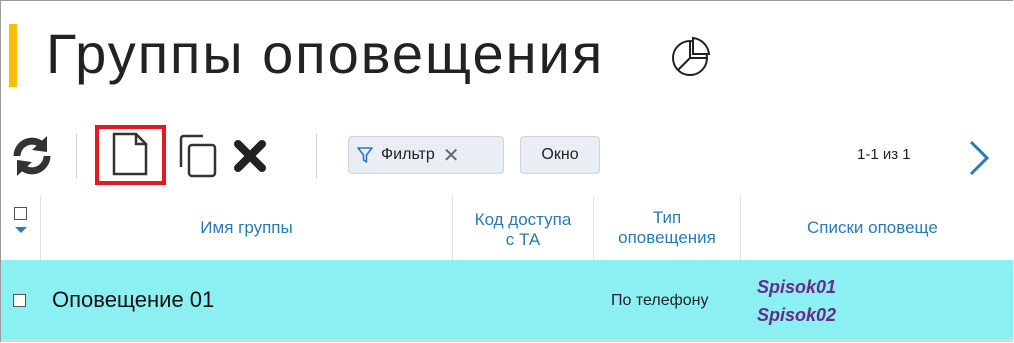 This screenshot has height=343, width=1014. I want to click on column-header-lists: Списки оповеще, so click(877, 228).